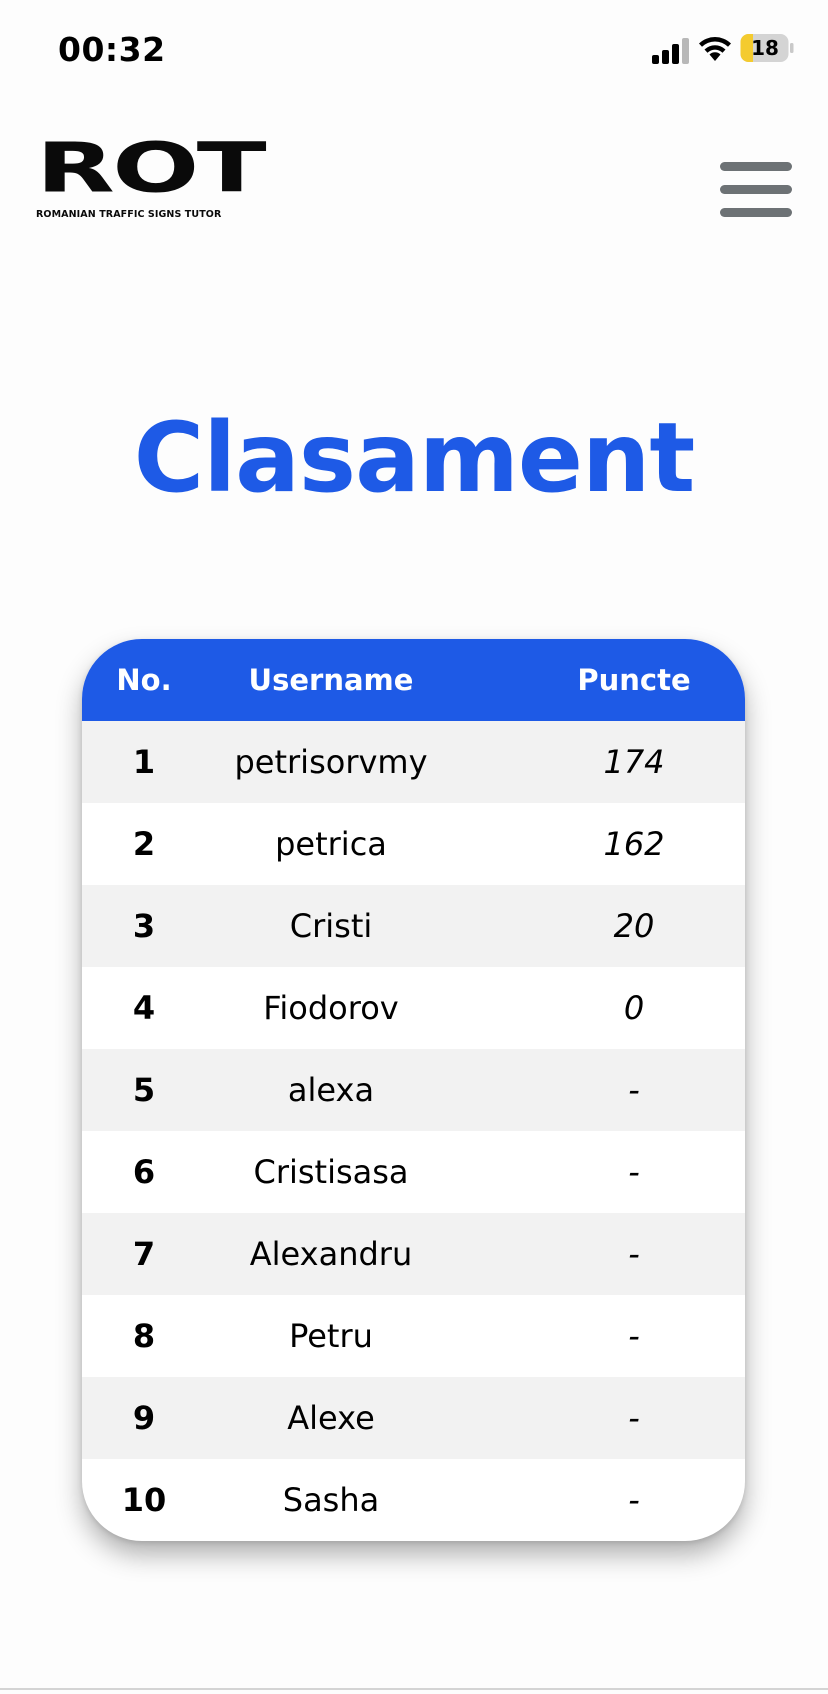 The width and height of the screenshot is (828, 1694). What do you see at coordinates (413, 926) in the screenshot?
I see `table-row: 3 Cristi 20` at bounding box center [413, 926].